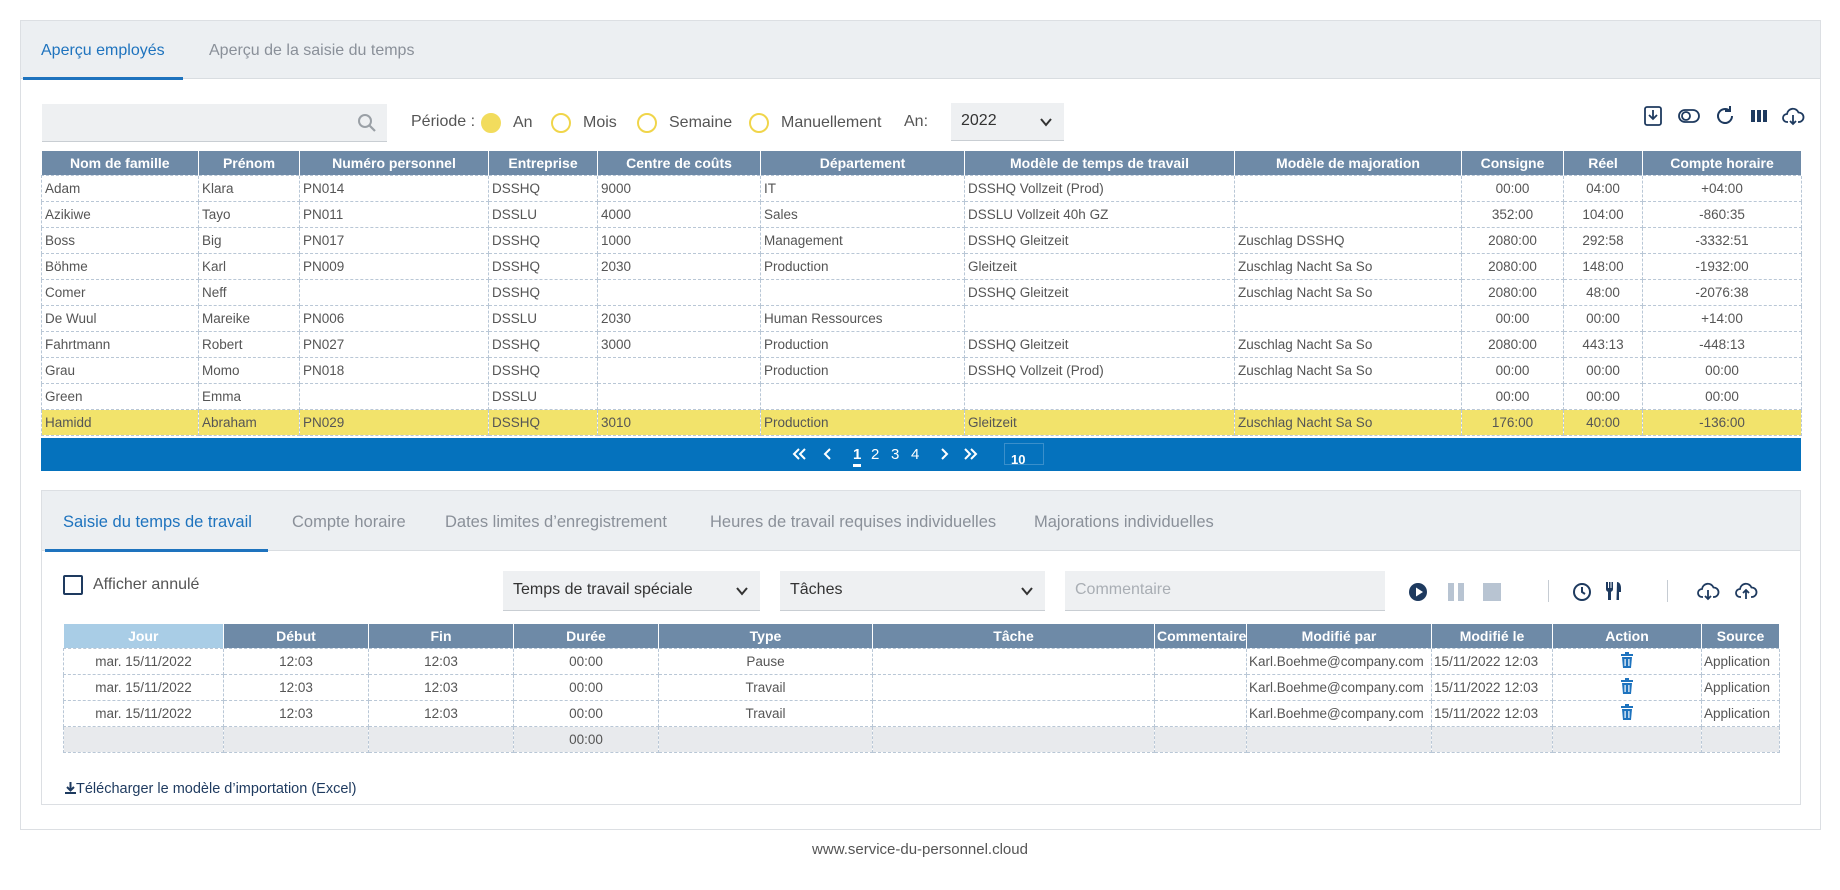 This screenshot has width=1840, height=890. Describe the element at coordinates (1722, 292) in the screenshot. I see `table-cell: -2076:38` at that location.